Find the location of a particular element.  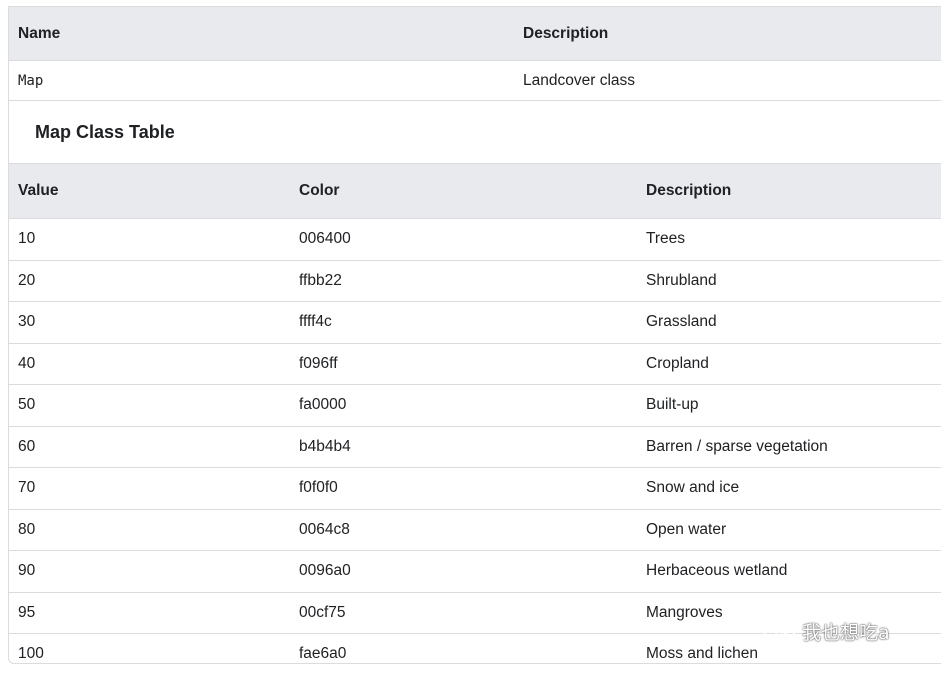

table-row: 60 b4b4b4 Barren / sparse vegetation is located at coordinates (475, 446).